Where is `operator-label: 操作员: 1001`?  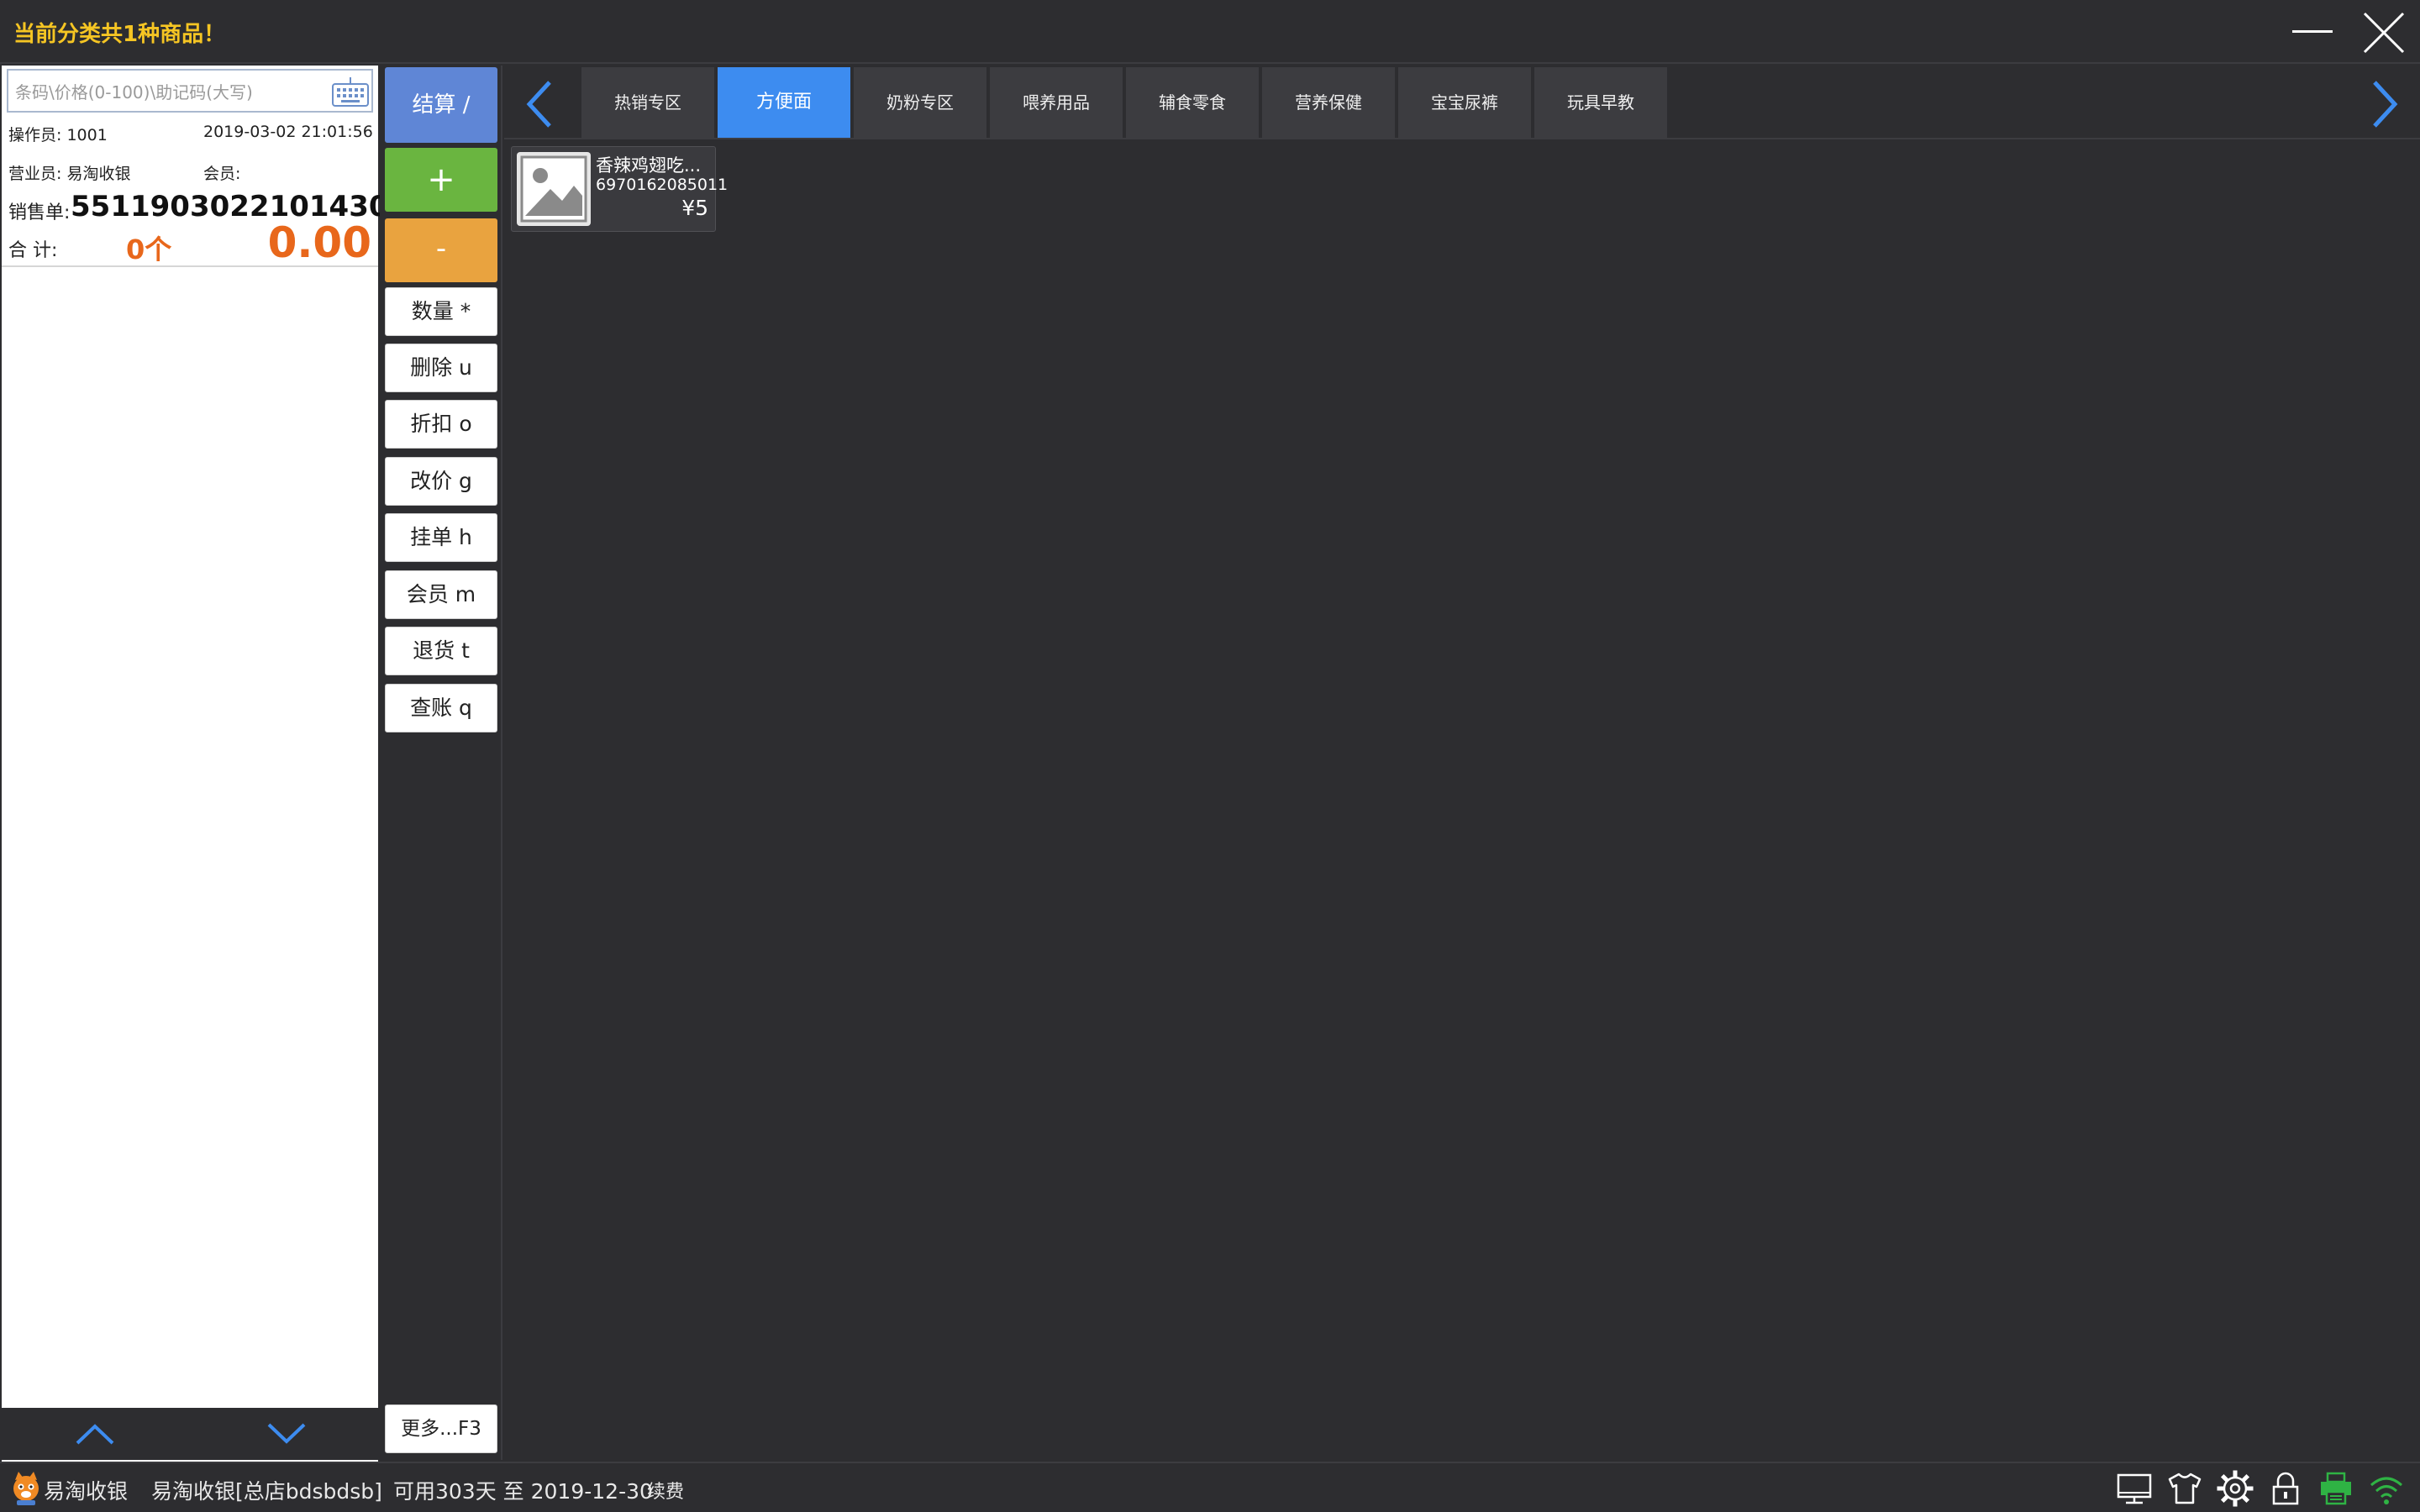 operator-label: 操作员: 1001 is located at coordinates (58, 135).